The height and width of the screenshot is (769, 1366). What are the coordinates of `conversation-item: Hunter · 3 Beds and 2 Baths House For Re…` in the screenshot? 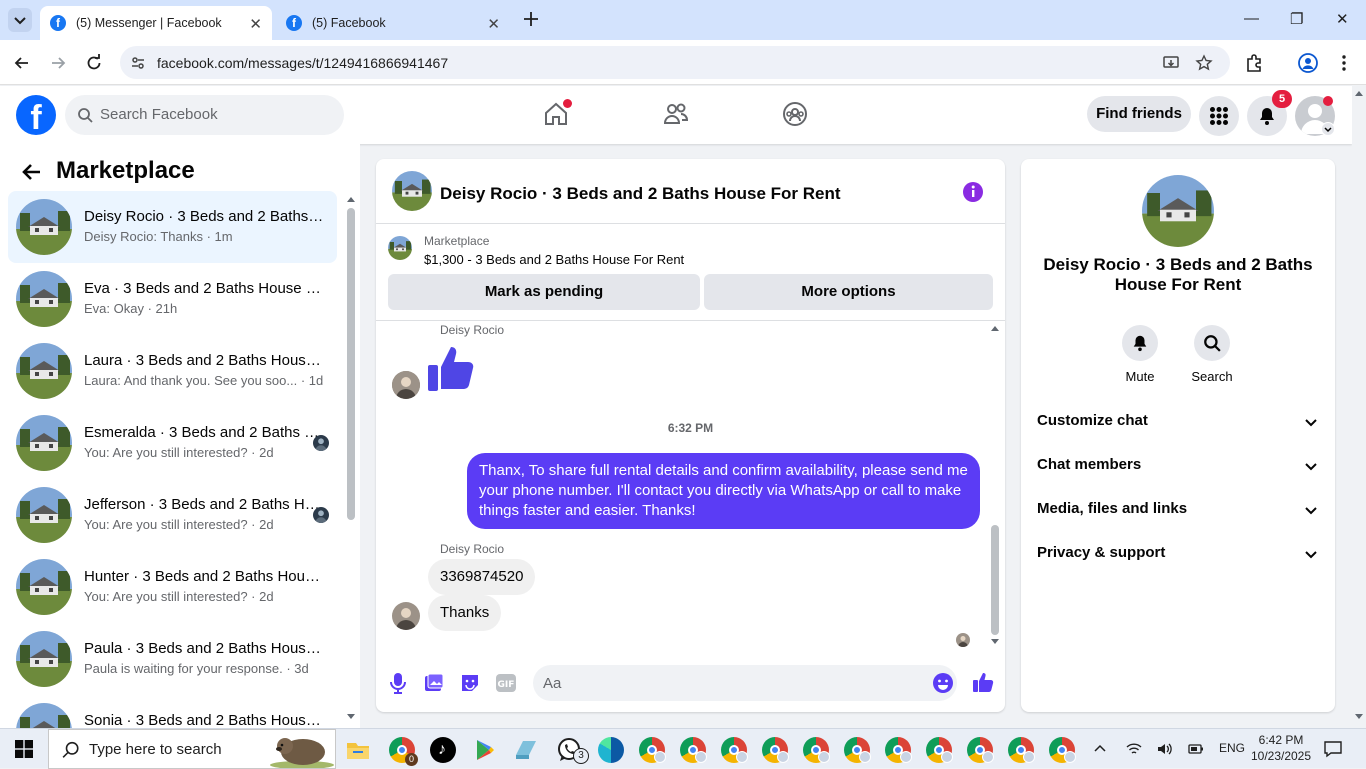 It's located at (172, 587).